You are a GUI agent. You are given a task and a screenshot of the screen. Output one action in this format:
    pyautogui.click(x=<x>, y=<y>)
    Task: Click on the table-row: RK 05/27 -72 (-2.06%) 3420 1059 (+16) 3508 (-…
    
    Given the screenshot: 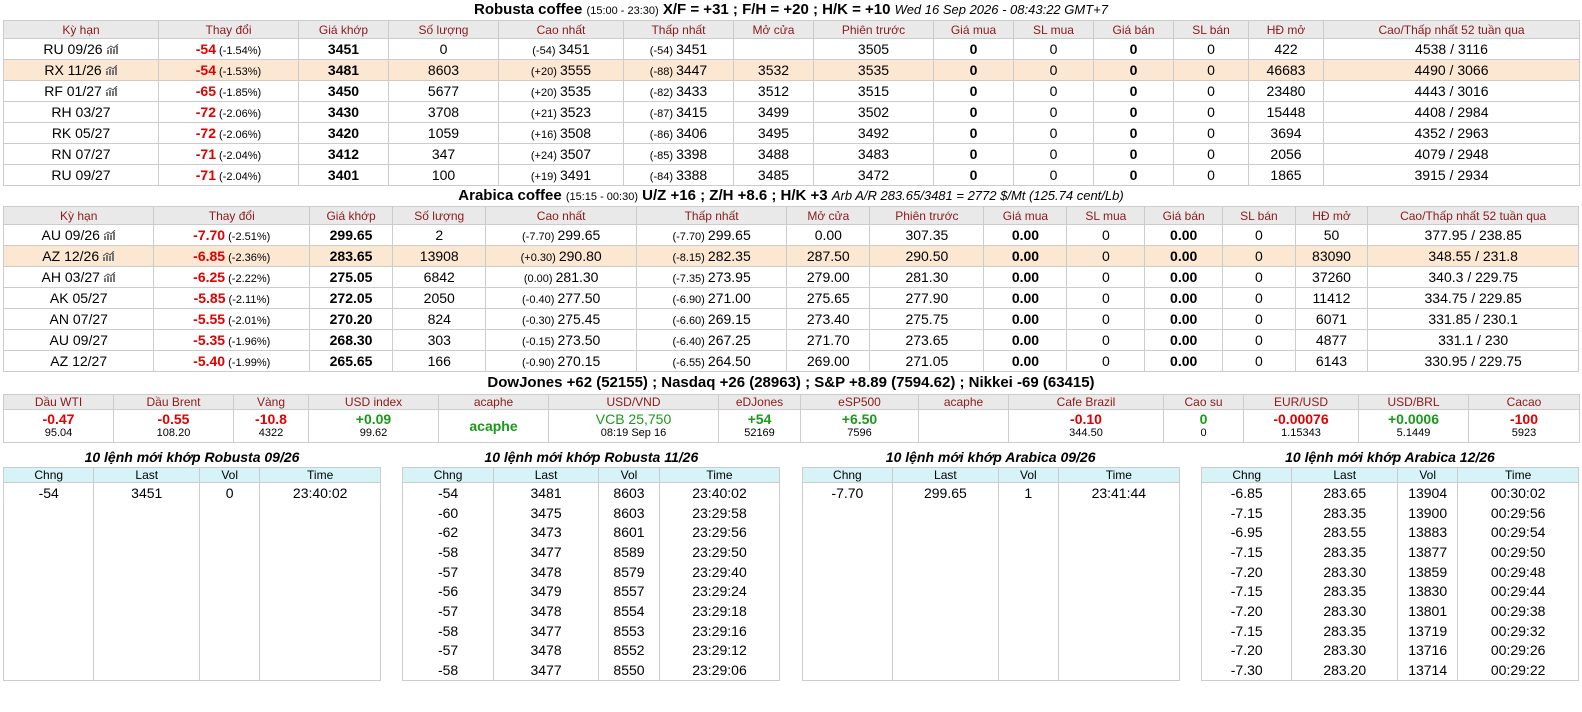 What is the action you would take?
    pyautogui.click(x=791, y=133)
    